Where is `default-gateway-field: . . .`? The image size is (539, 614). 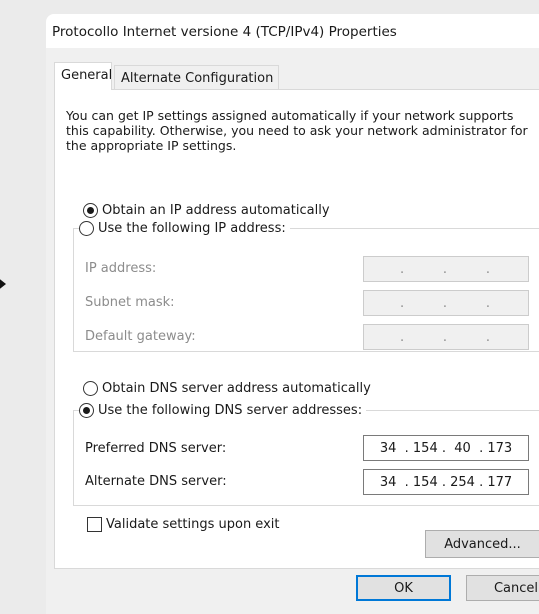 default-gateway-field: . . . is located at coordinates (446, 337).